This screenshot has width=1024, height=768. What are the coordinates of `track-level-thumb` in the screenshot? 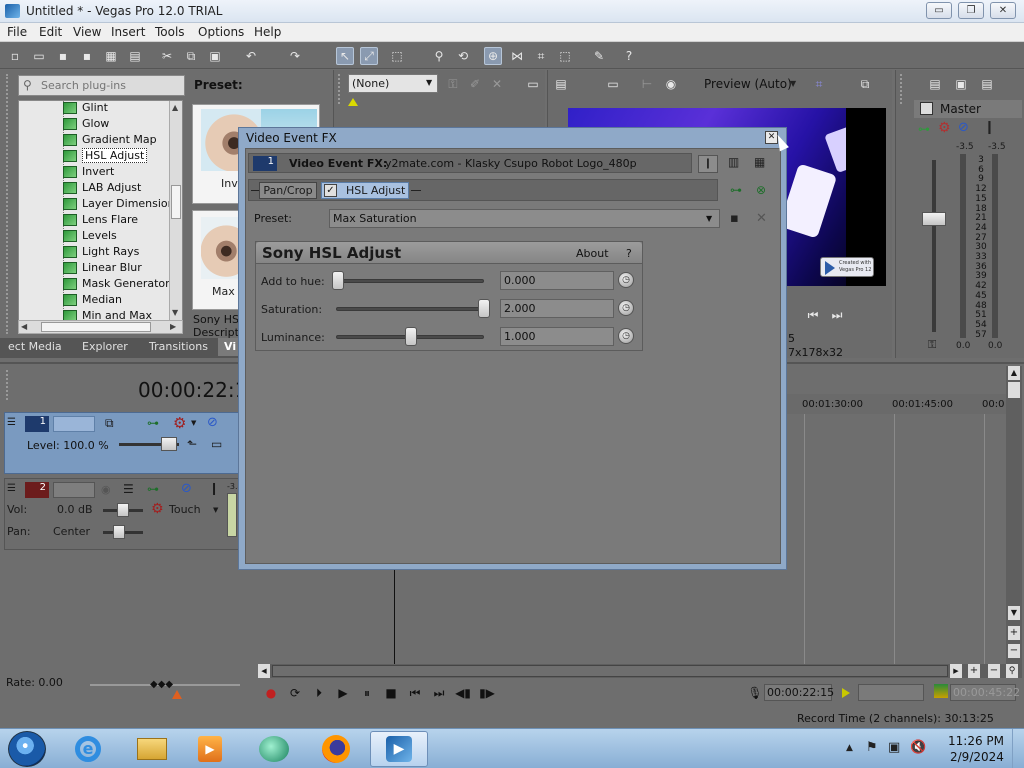 It's located at (169, 444).